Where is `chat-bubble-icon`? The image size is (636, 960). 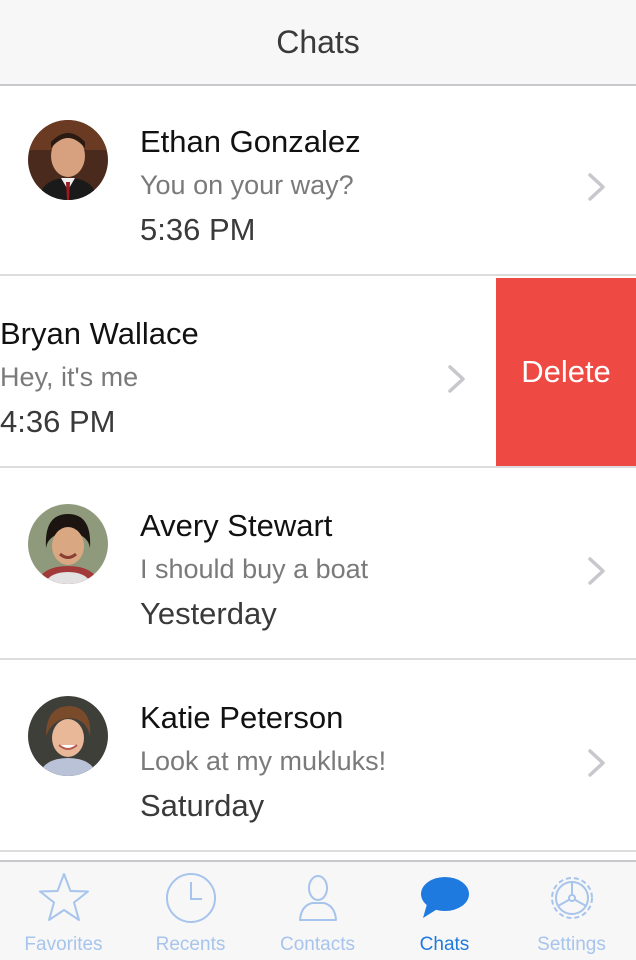
chat-bubble-icon is located at coordinates (445, 897).